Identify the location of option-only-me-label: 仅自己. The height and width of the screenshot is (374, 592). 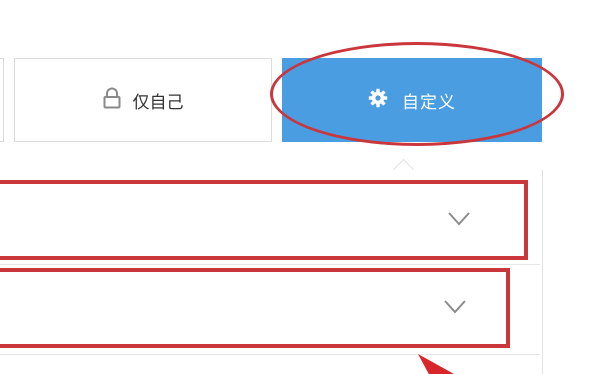
(158, 102).